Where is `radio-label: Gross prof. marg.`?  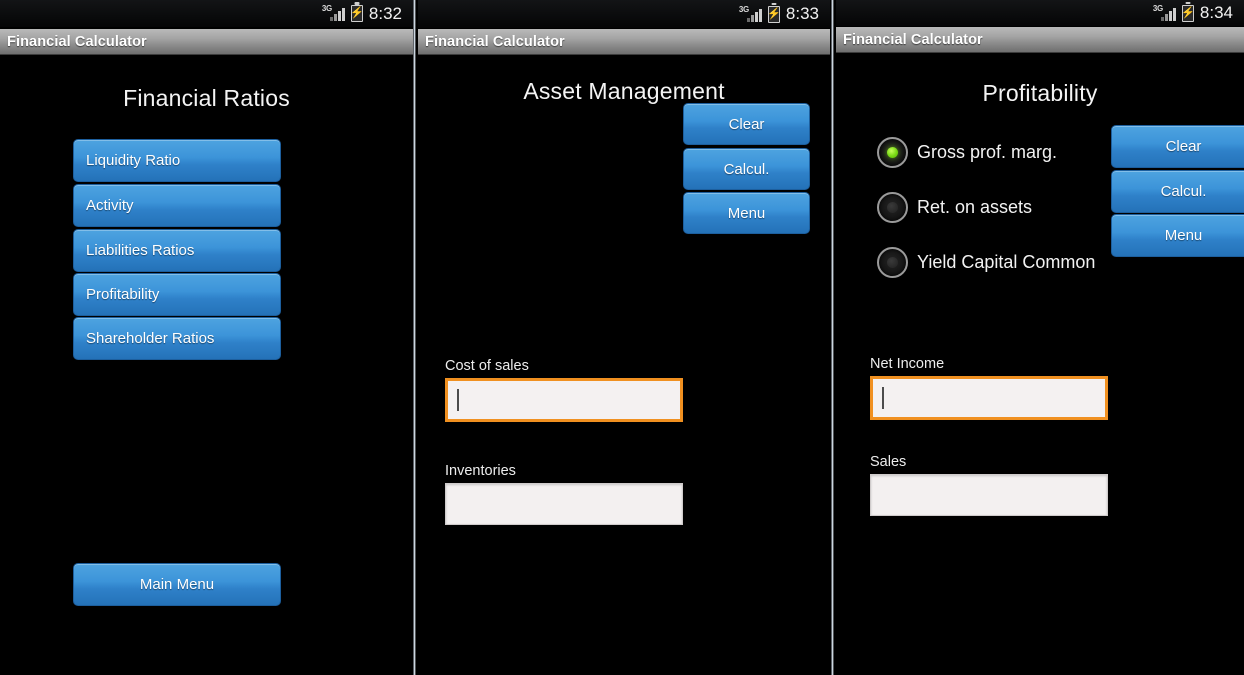 radio-label: Gross prof. marg. is located at coordinates (987, 152).